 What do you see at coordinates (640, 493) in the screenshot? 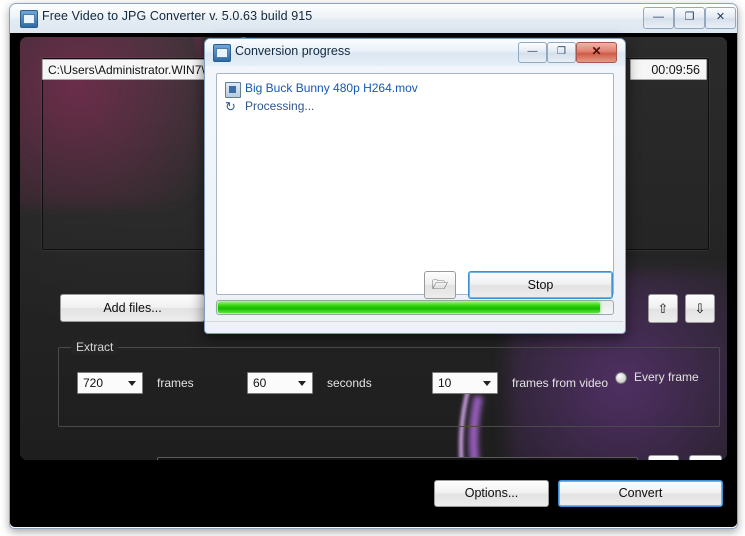
I see `convert-button: Convert` at bounding box center [640, 493].